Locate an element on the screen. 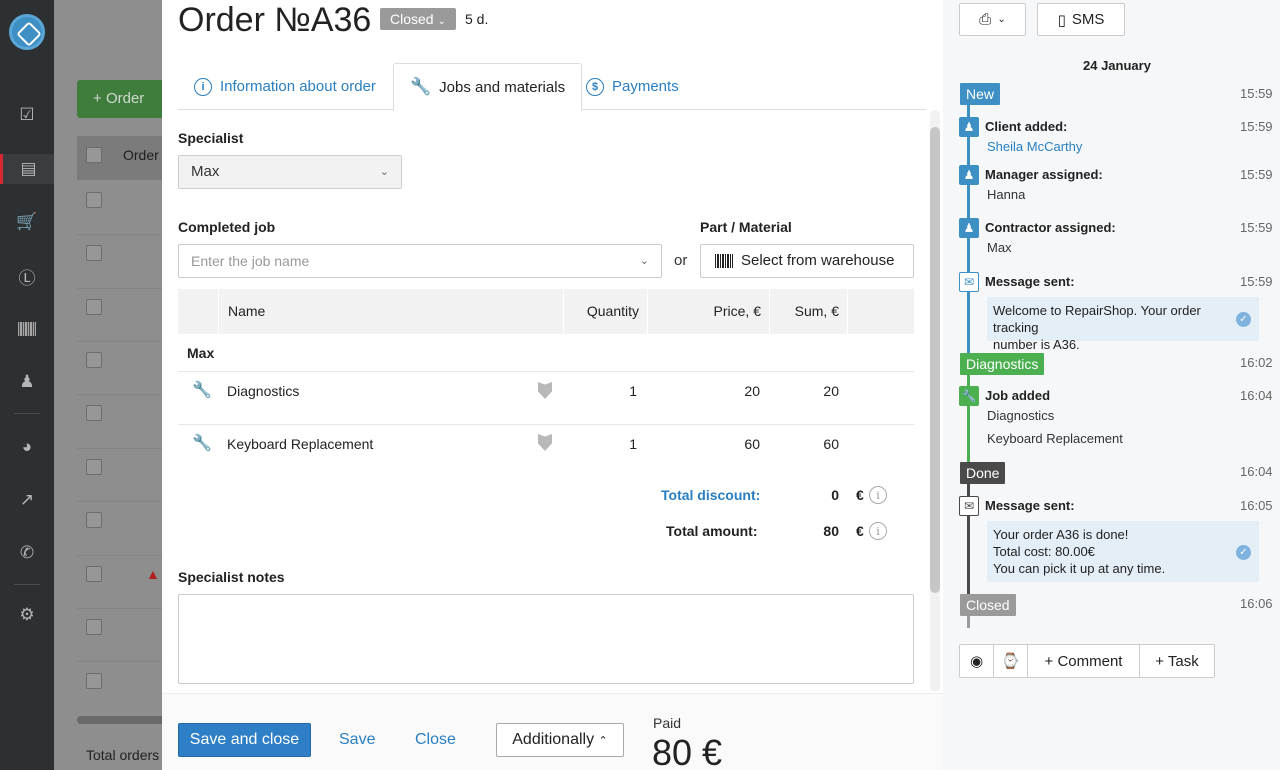 The height and width of the screenshot is (770, 1280). row-price: 60 is located at coordinates (711, 444).